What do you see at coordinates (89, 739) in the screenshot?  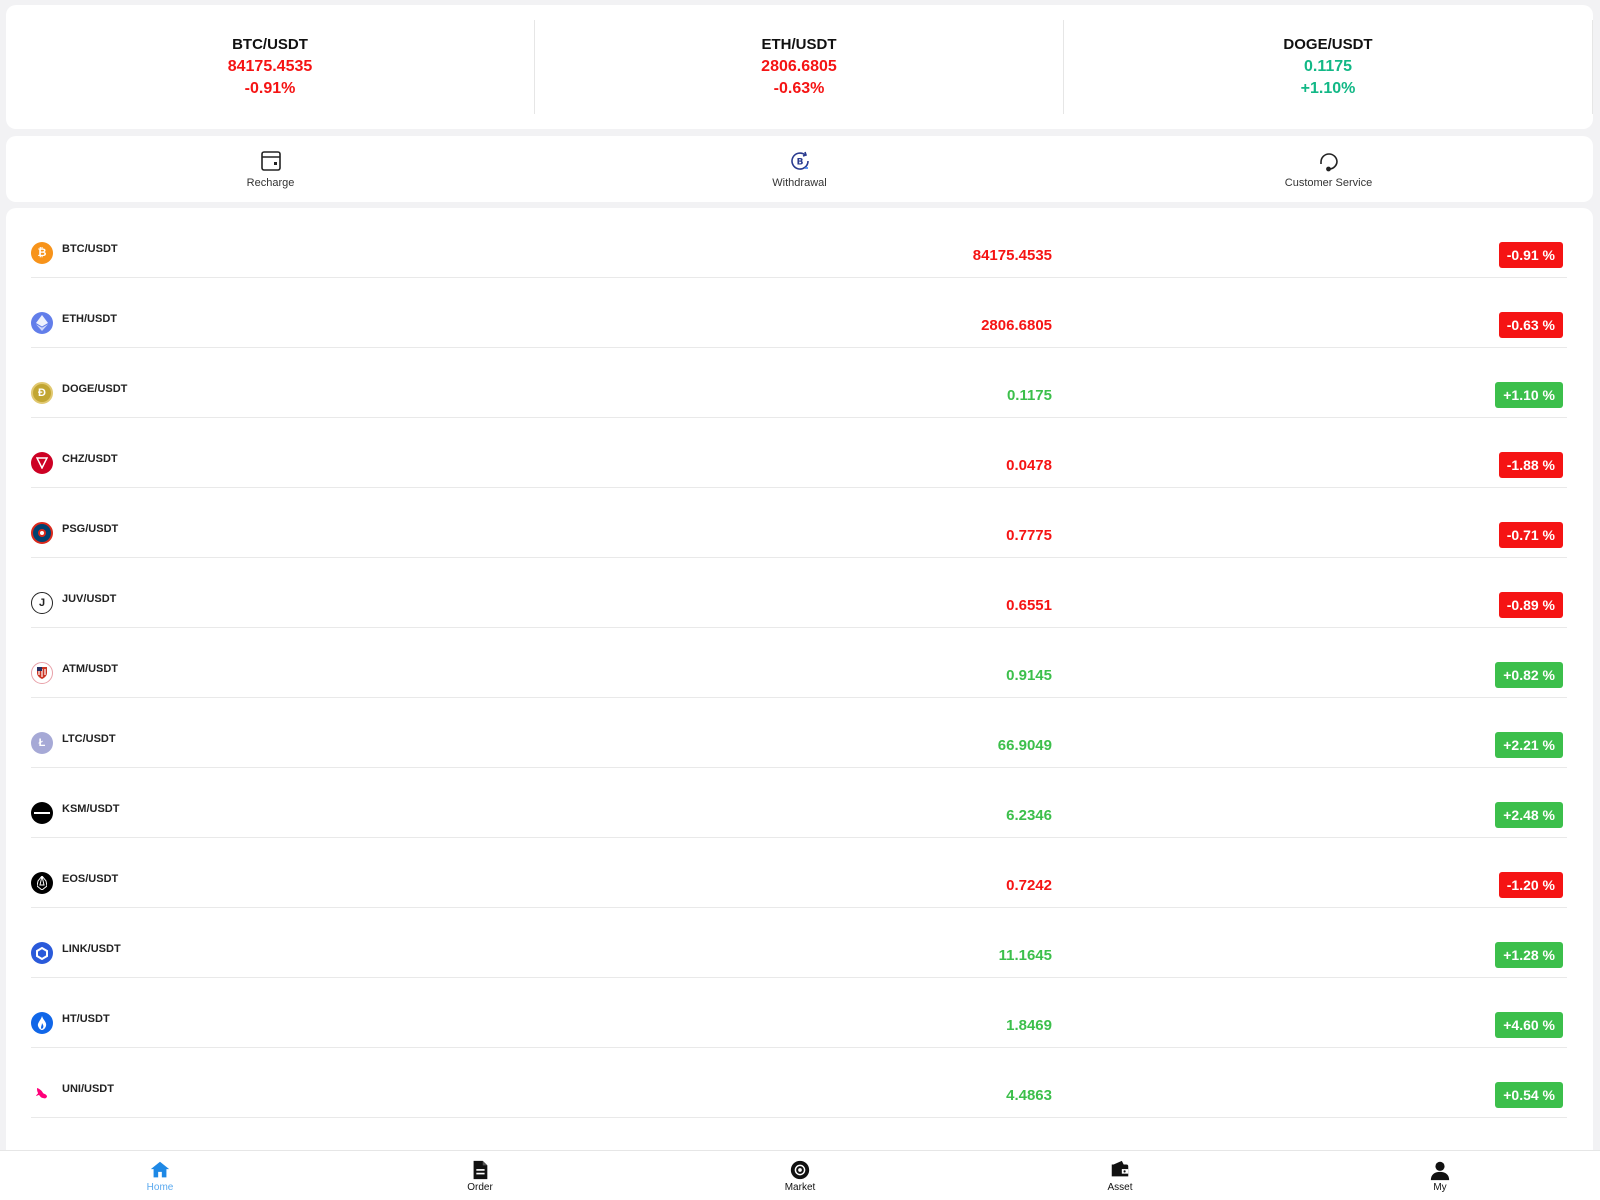 I see `market-pair: LTC/USDT` at bounding box center [89, 739].